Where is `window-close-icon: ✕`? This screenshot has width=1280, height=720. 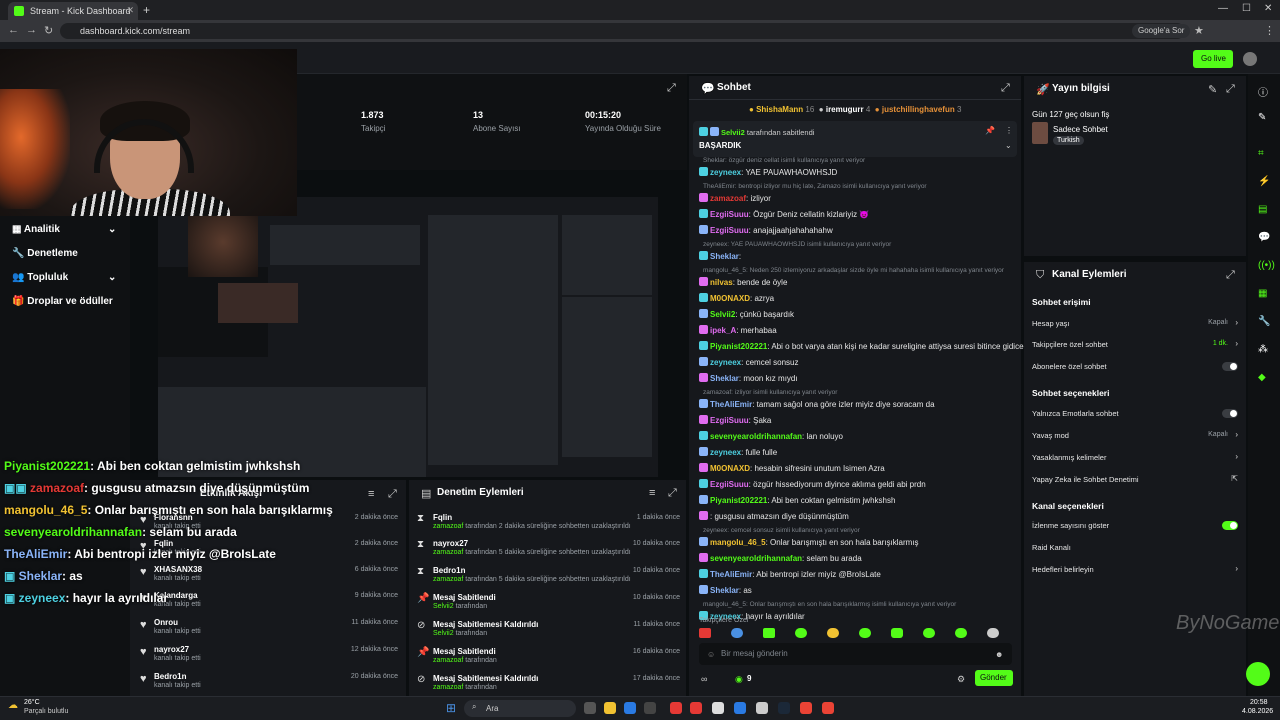
window-close-icon: ✕ is located at coordinates (1268, 8).